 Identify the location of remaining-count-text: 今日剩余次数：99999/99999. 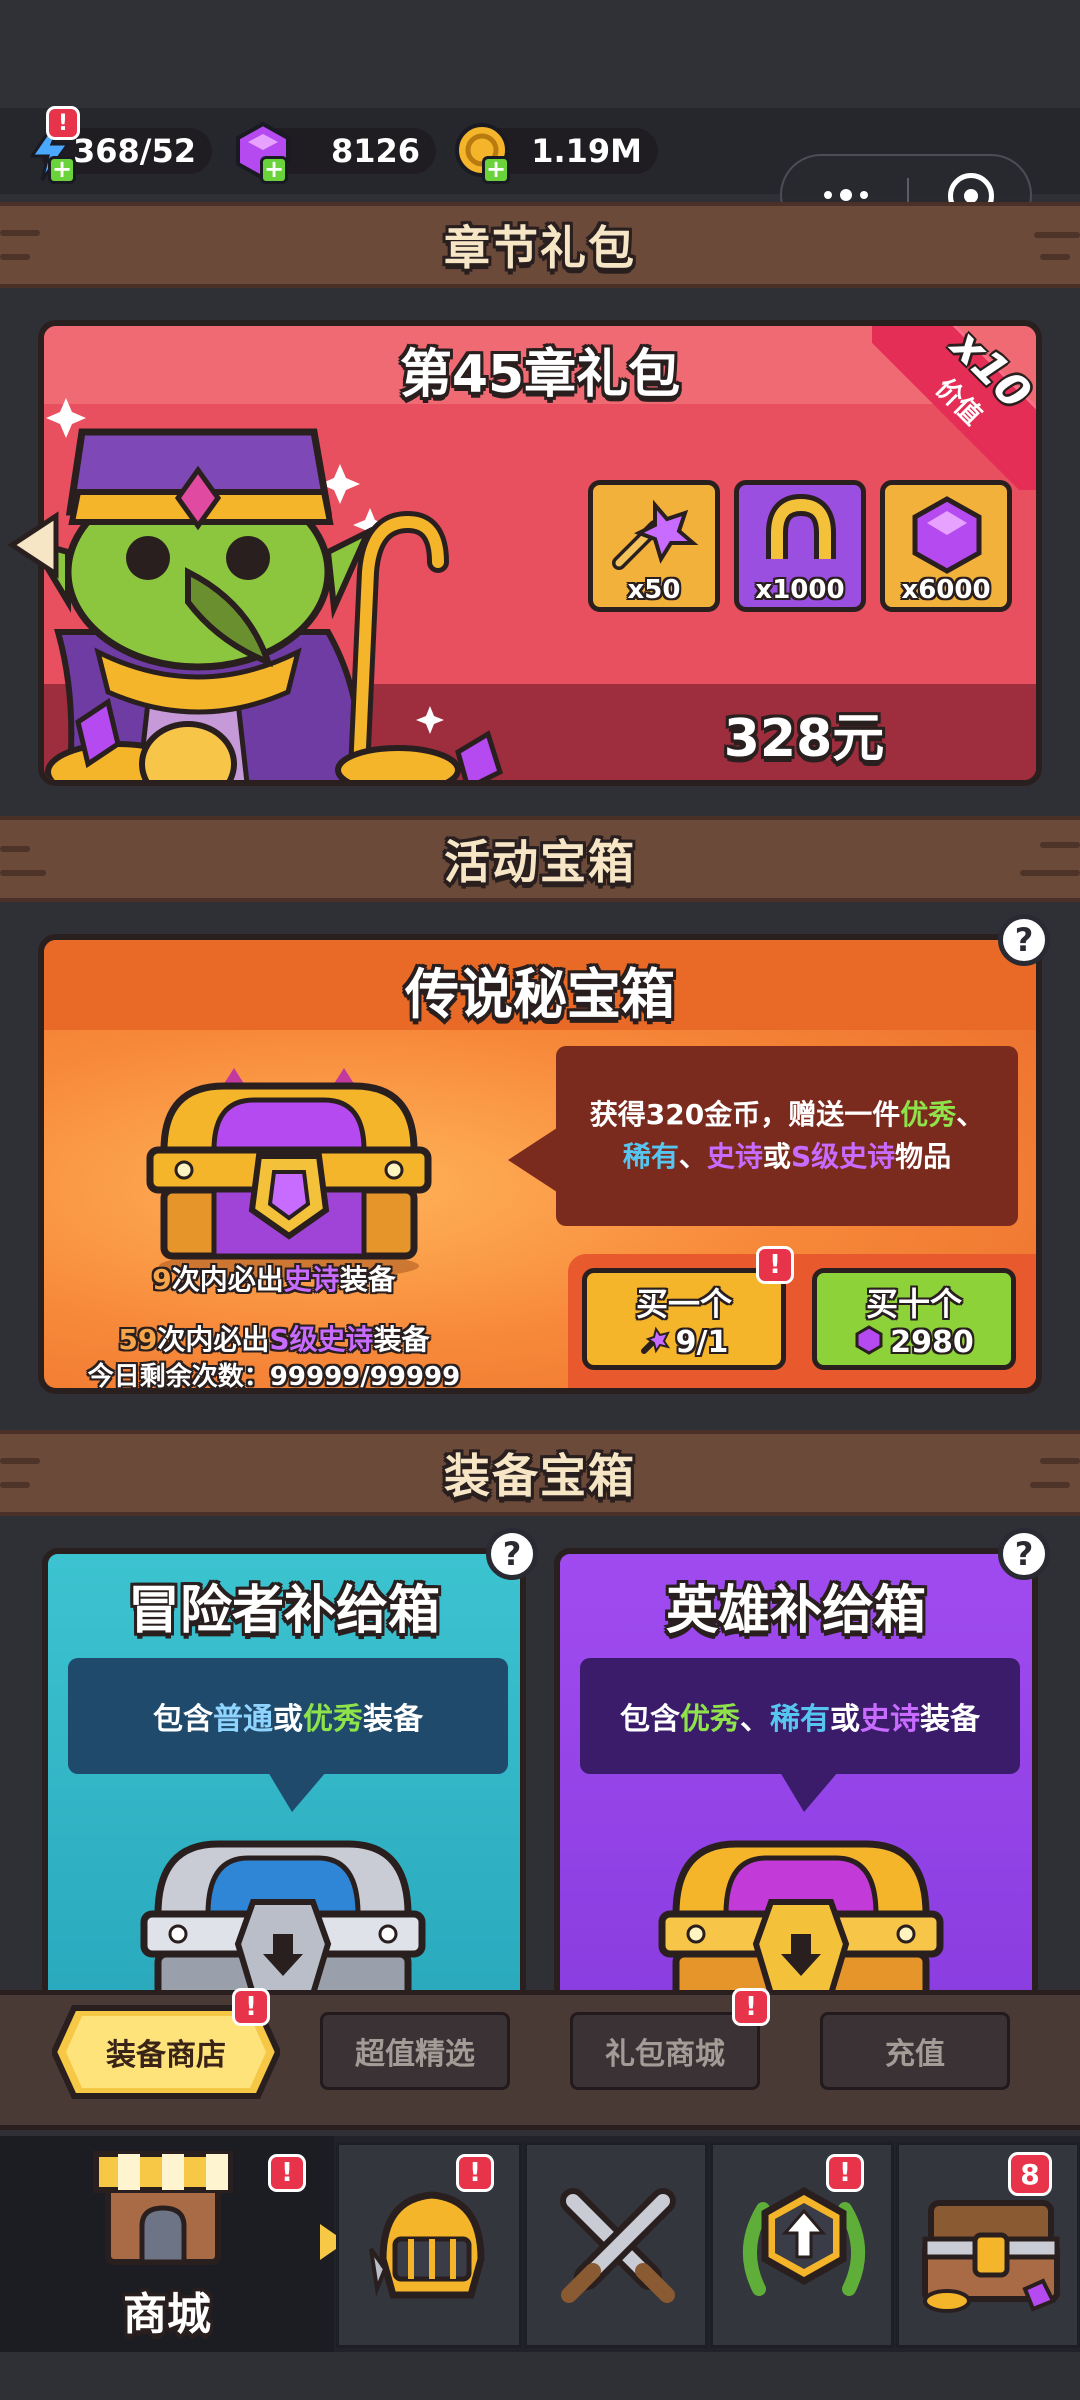
(274, 1377).